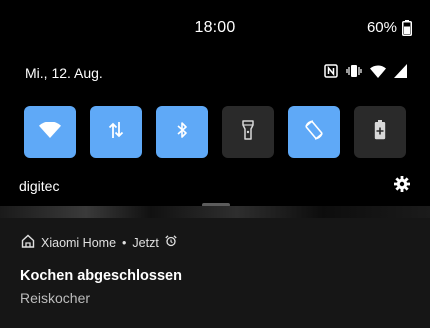 This screenshot has height=328, width=430. I want to click on tile-wifi, so click(50, 132).